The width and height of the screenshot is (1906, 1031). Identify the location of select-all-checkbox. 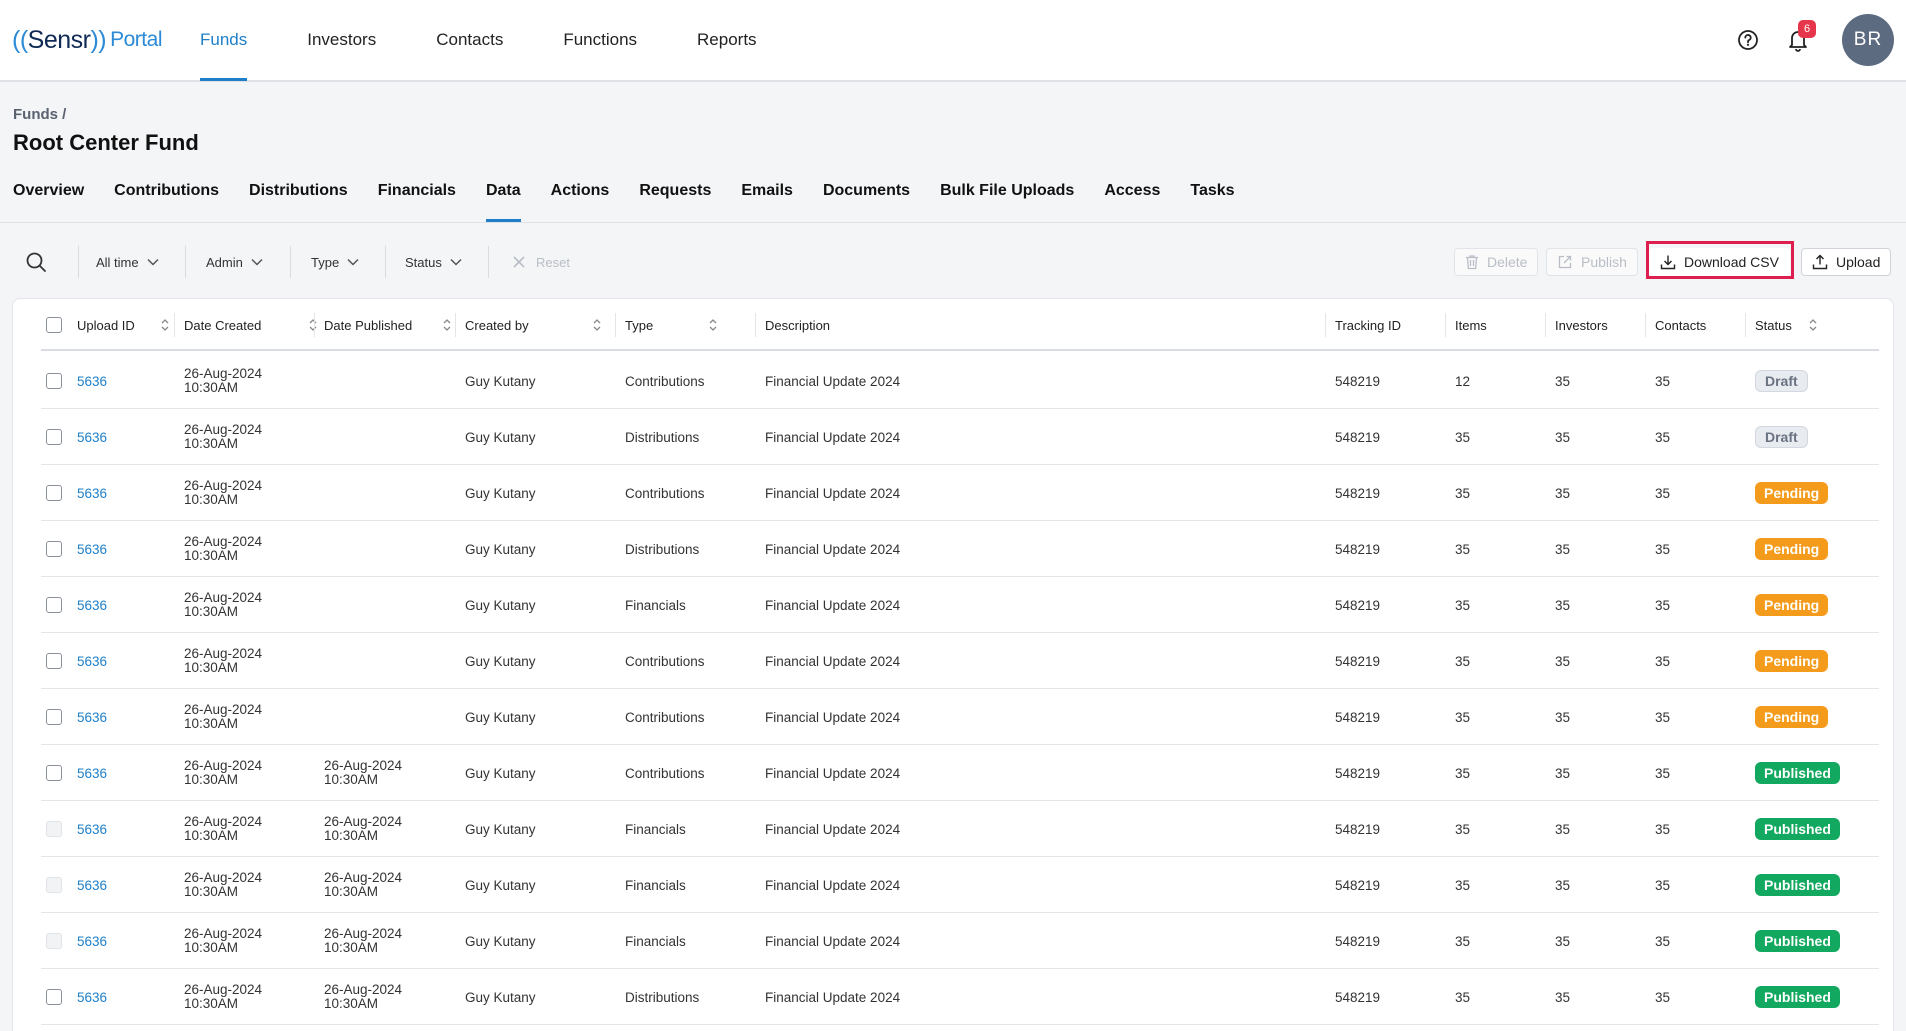
(54, 325).